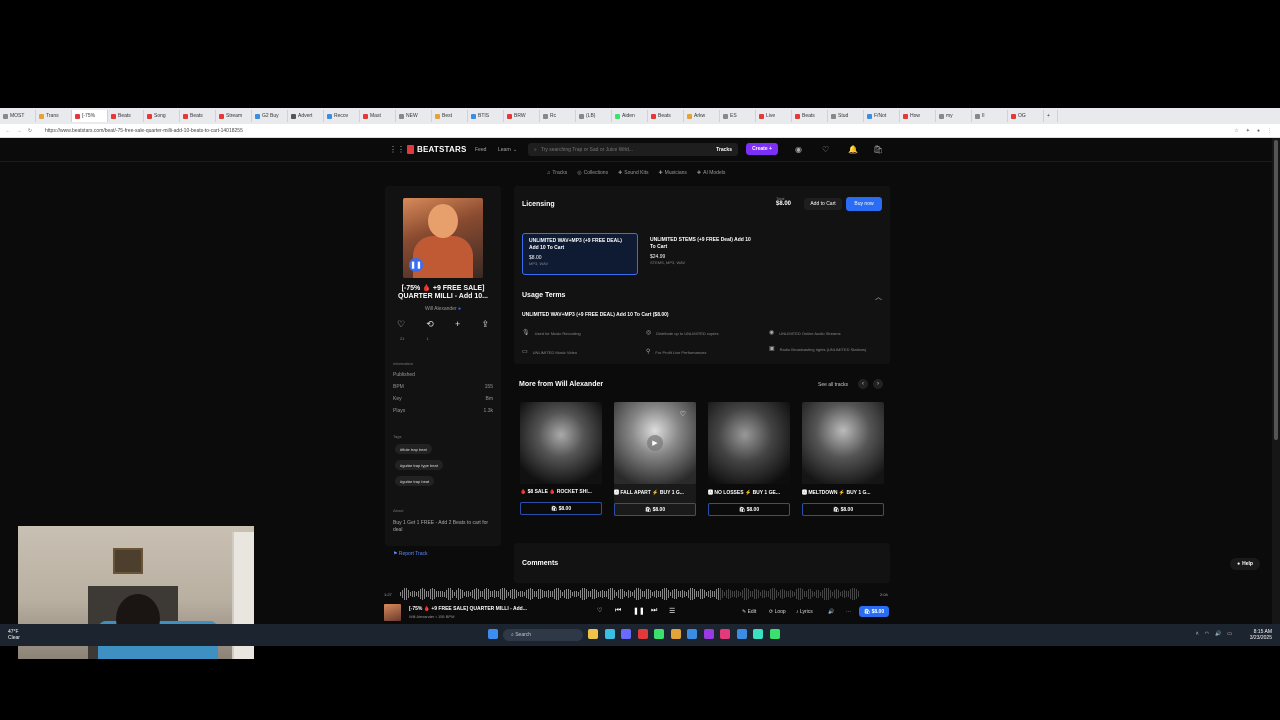 The image size is (1280, 720). Describe the element at coordinates (711, 173) in the screenshot. I see `subnav-item: ✚ AI Models` at that location.